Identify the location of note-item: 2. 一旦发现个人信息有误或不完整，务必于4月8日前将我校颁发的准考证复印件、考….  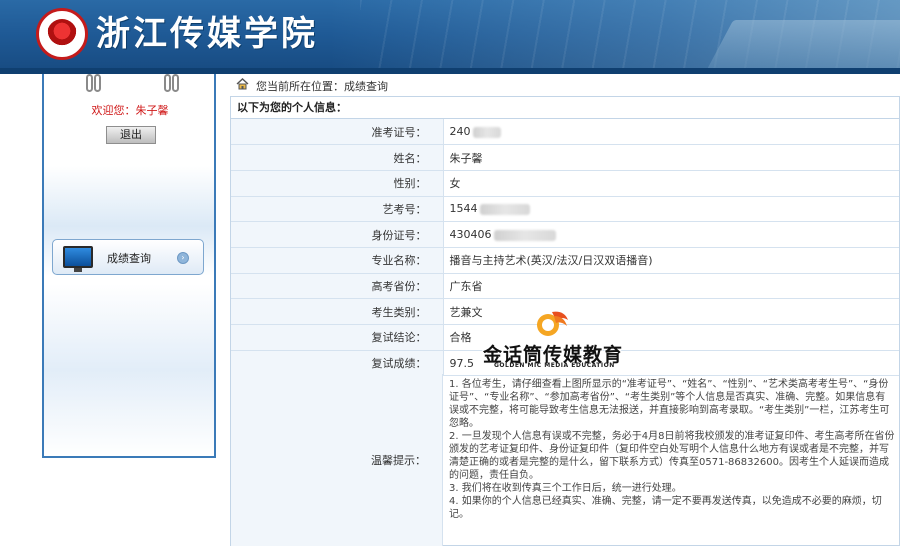
(672, 456).